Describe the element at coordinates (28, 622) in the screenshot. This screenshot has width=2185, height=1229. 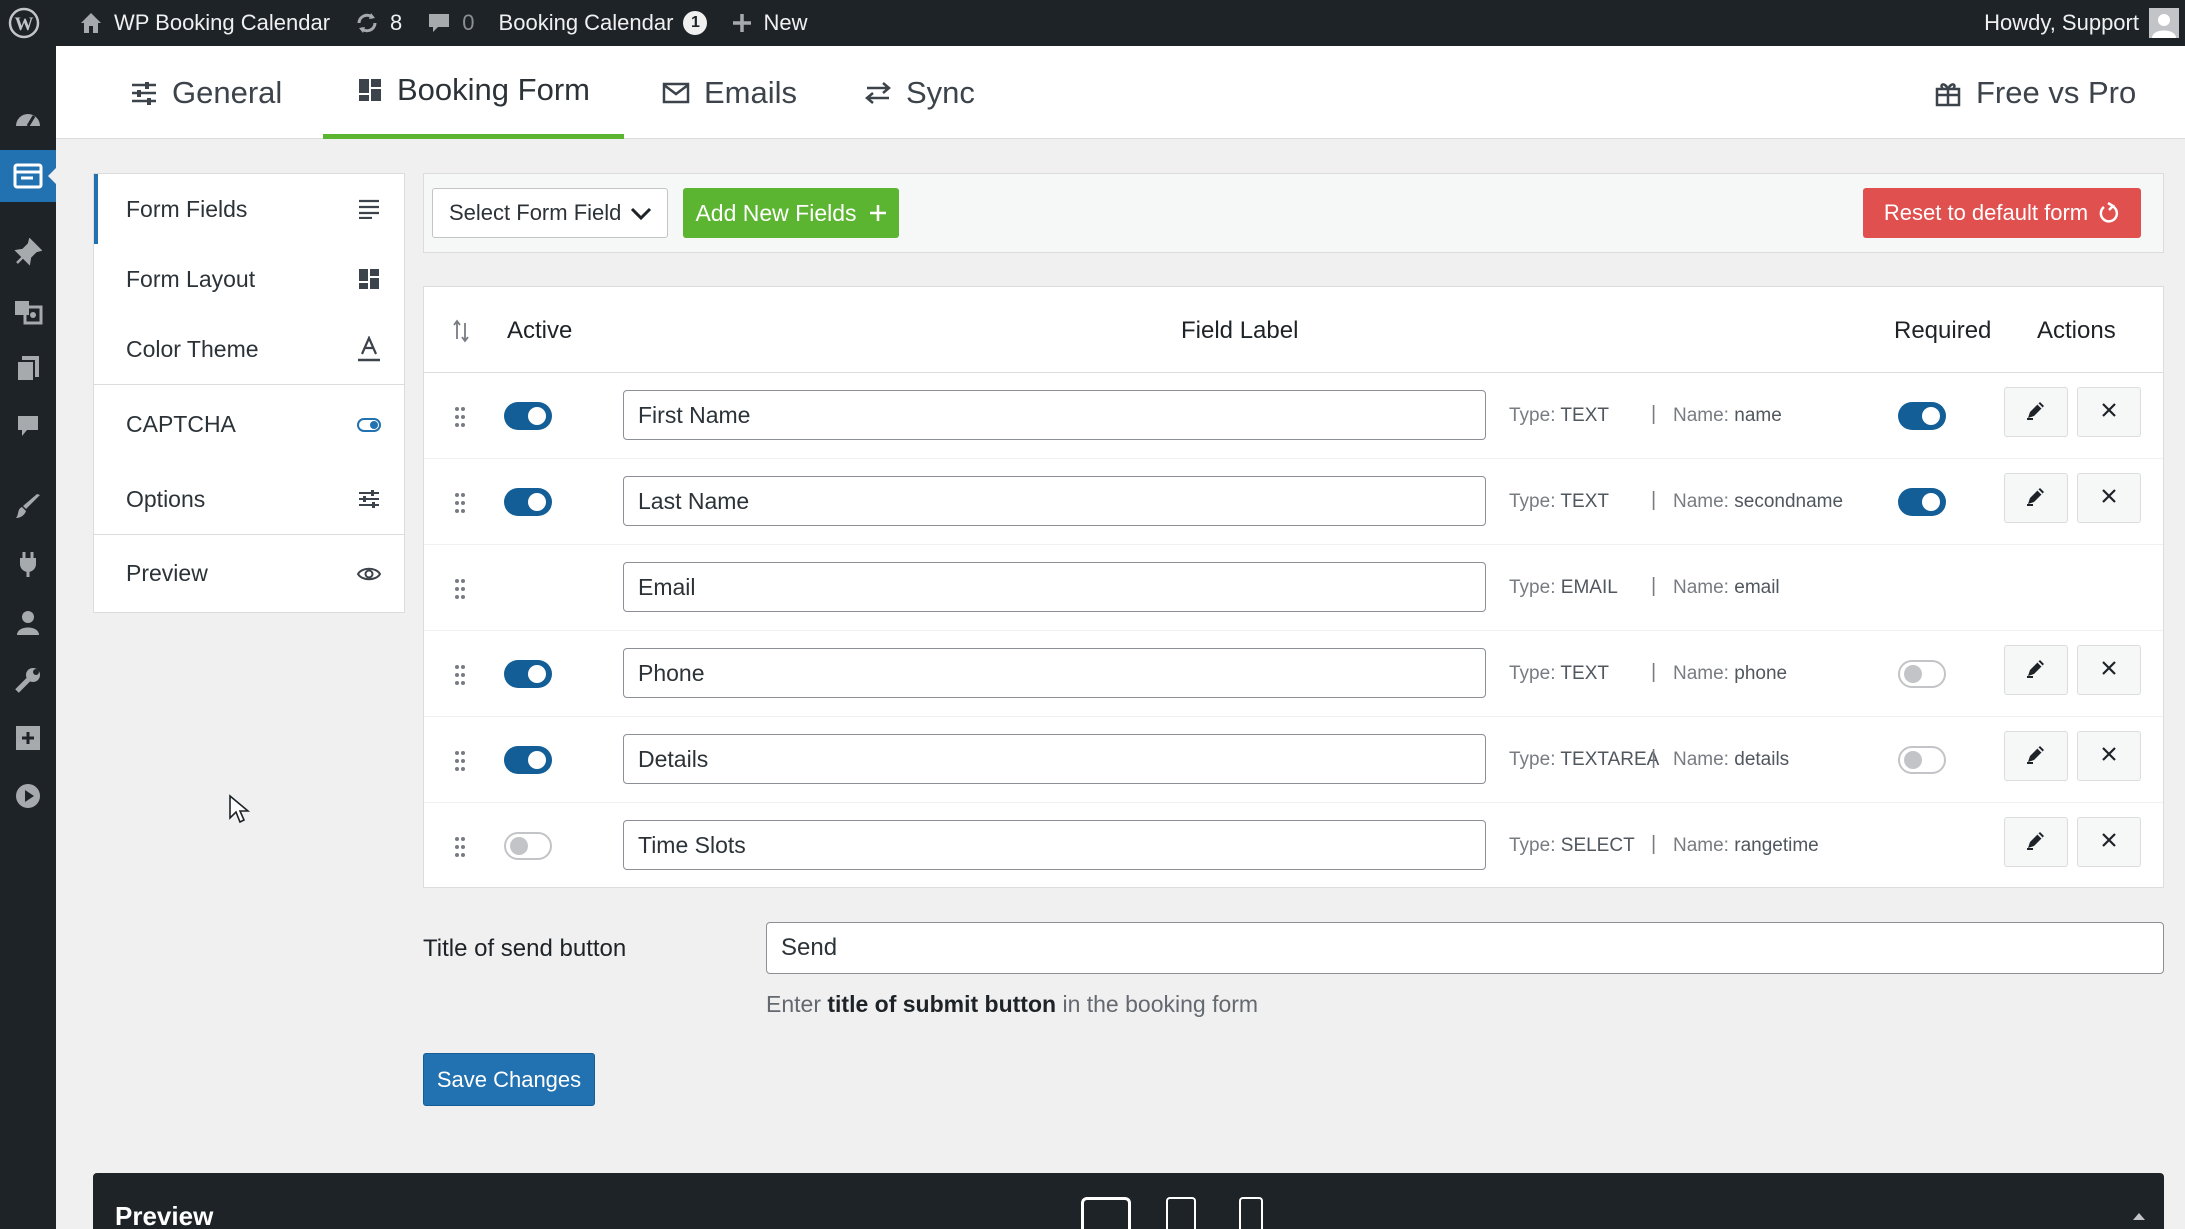
I see `menu-users` at that location.